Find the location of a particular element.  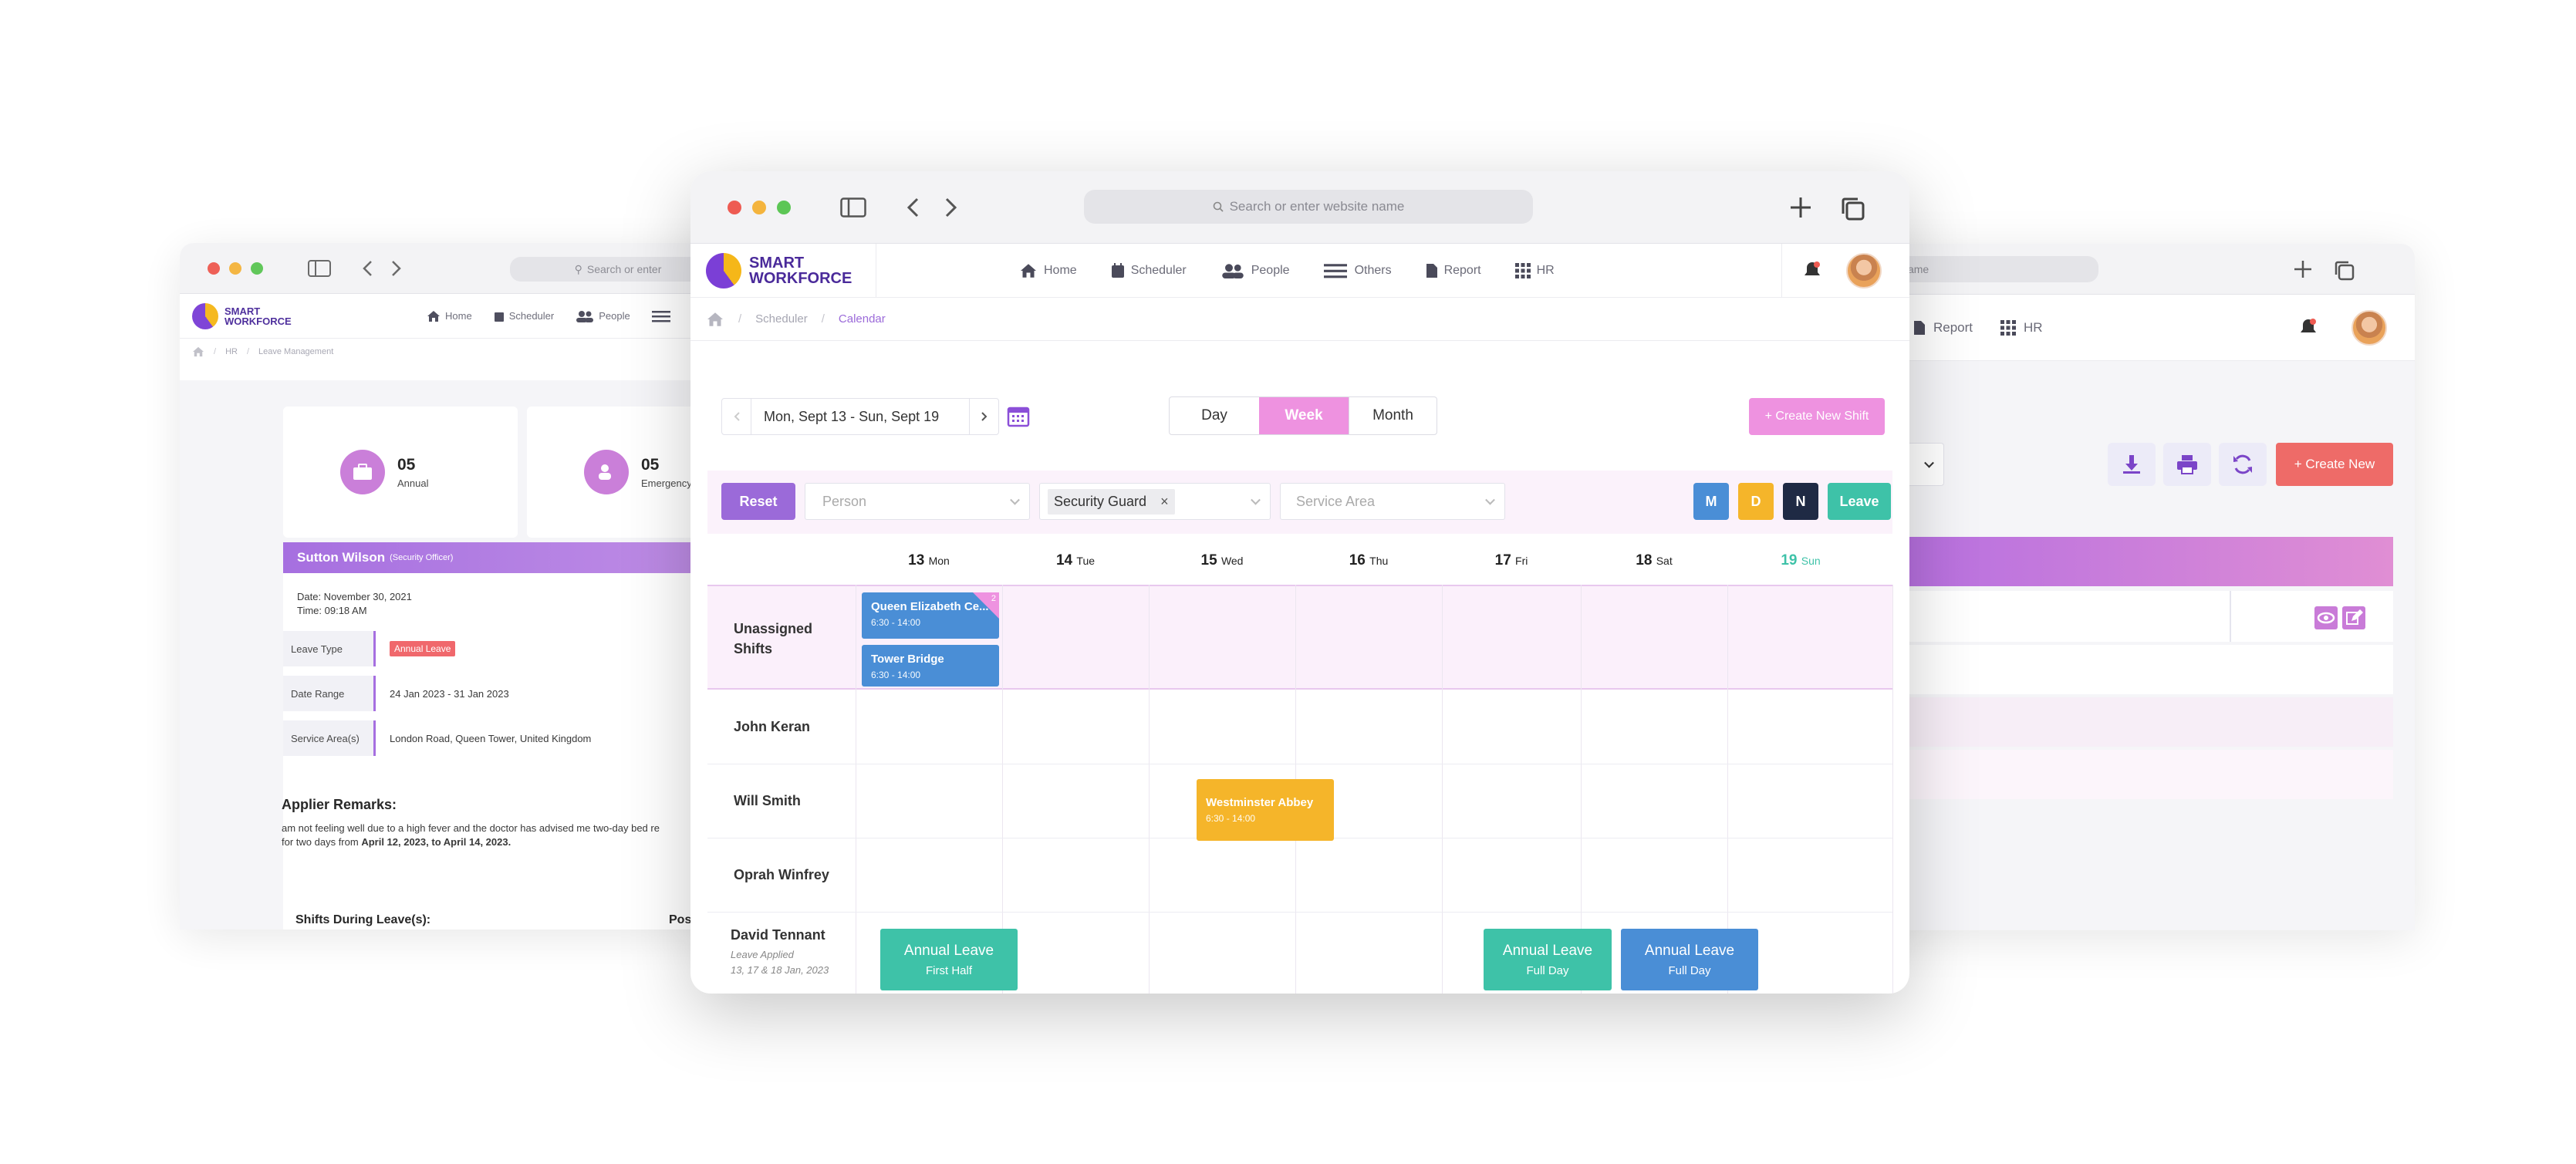

day-header: 15 Wed is located at coordinates (1222, 560).